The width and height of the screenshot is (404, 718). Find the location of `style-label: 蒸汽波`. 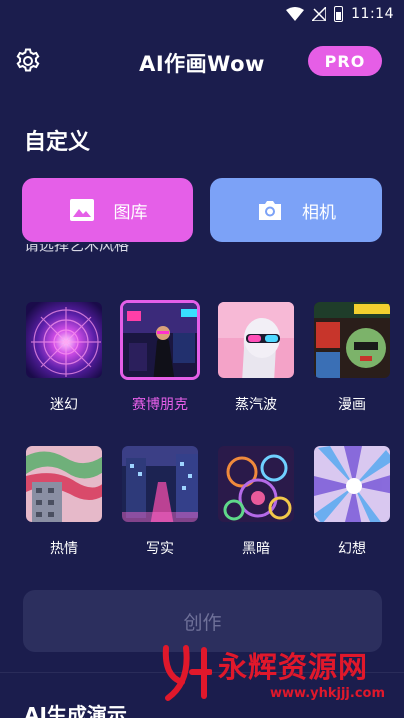

style-label: 蒸汽波 is located at coordinates (256, 405).